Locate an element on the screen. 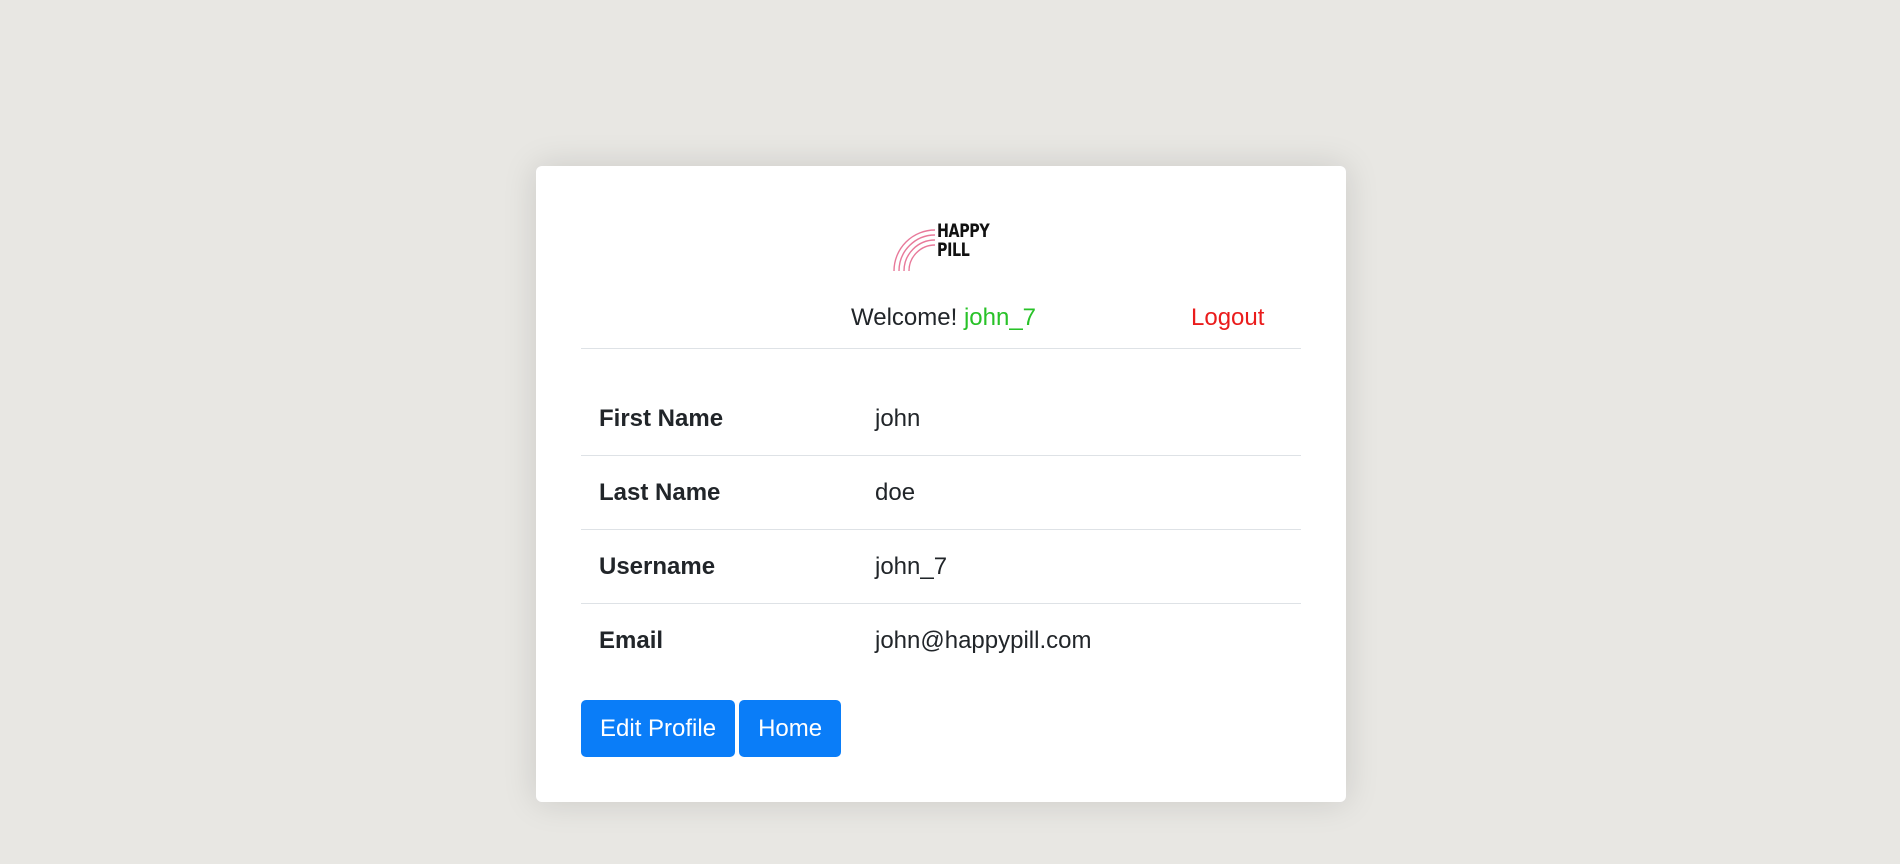 The width and height of the screenshot is (1900, 864). welcome-bar: Welcome! john_7 Logout is located at coordinates (941, 320).